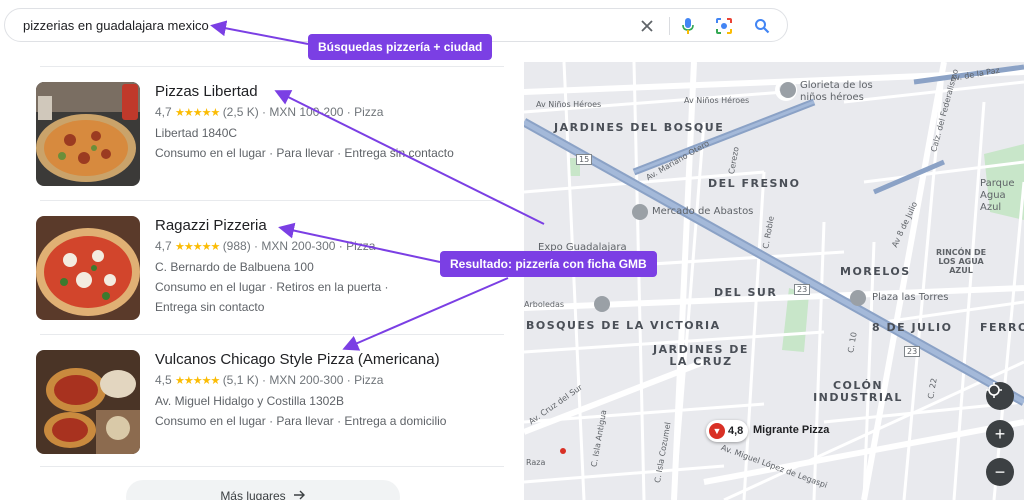 This screenshot has width=1024, height=500. I want to click on review-count: (988), so click(236, 246).